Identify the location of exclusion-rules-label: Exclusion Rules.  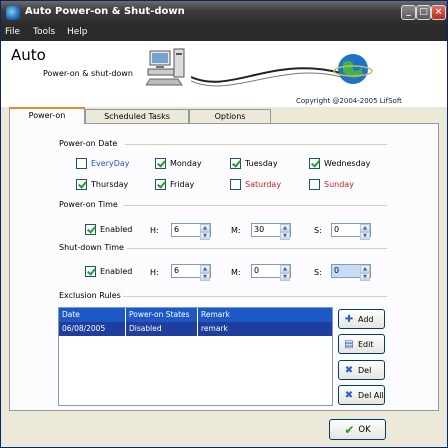
(90, 295).